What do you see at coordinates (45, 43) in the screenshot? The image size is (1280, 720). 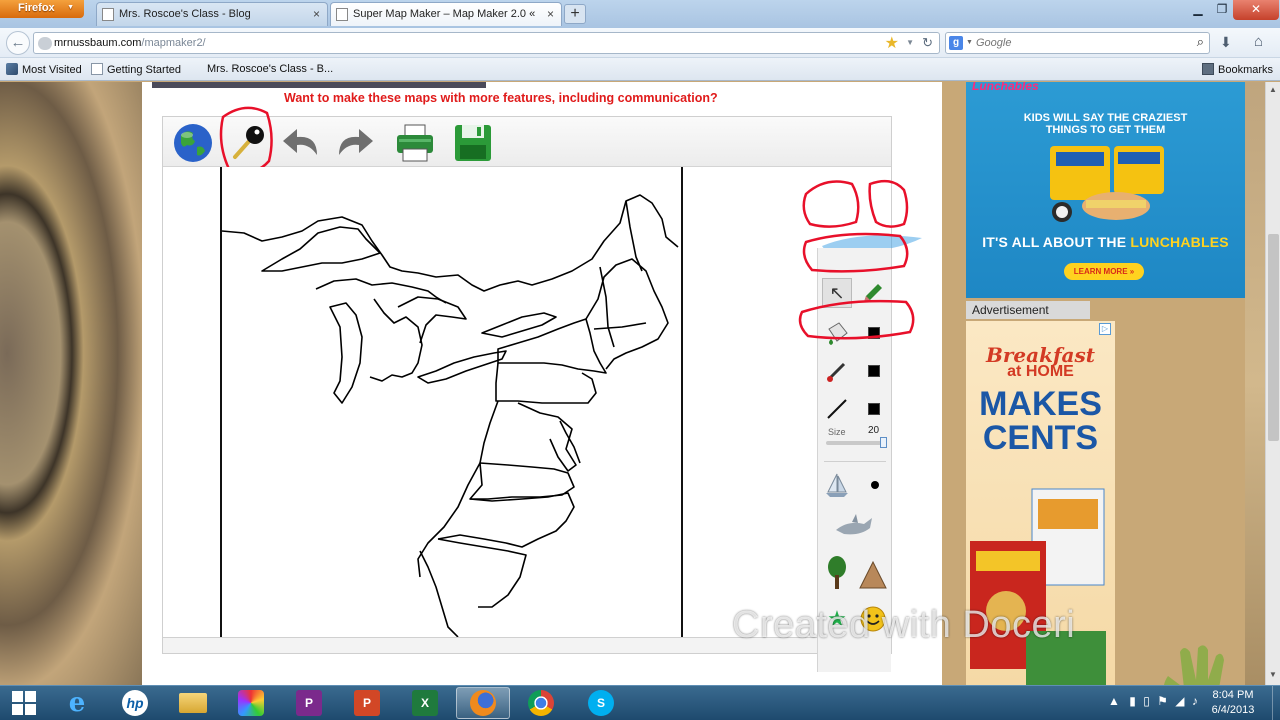 I see `site-identity-icon` at bounding box center [45, 43].